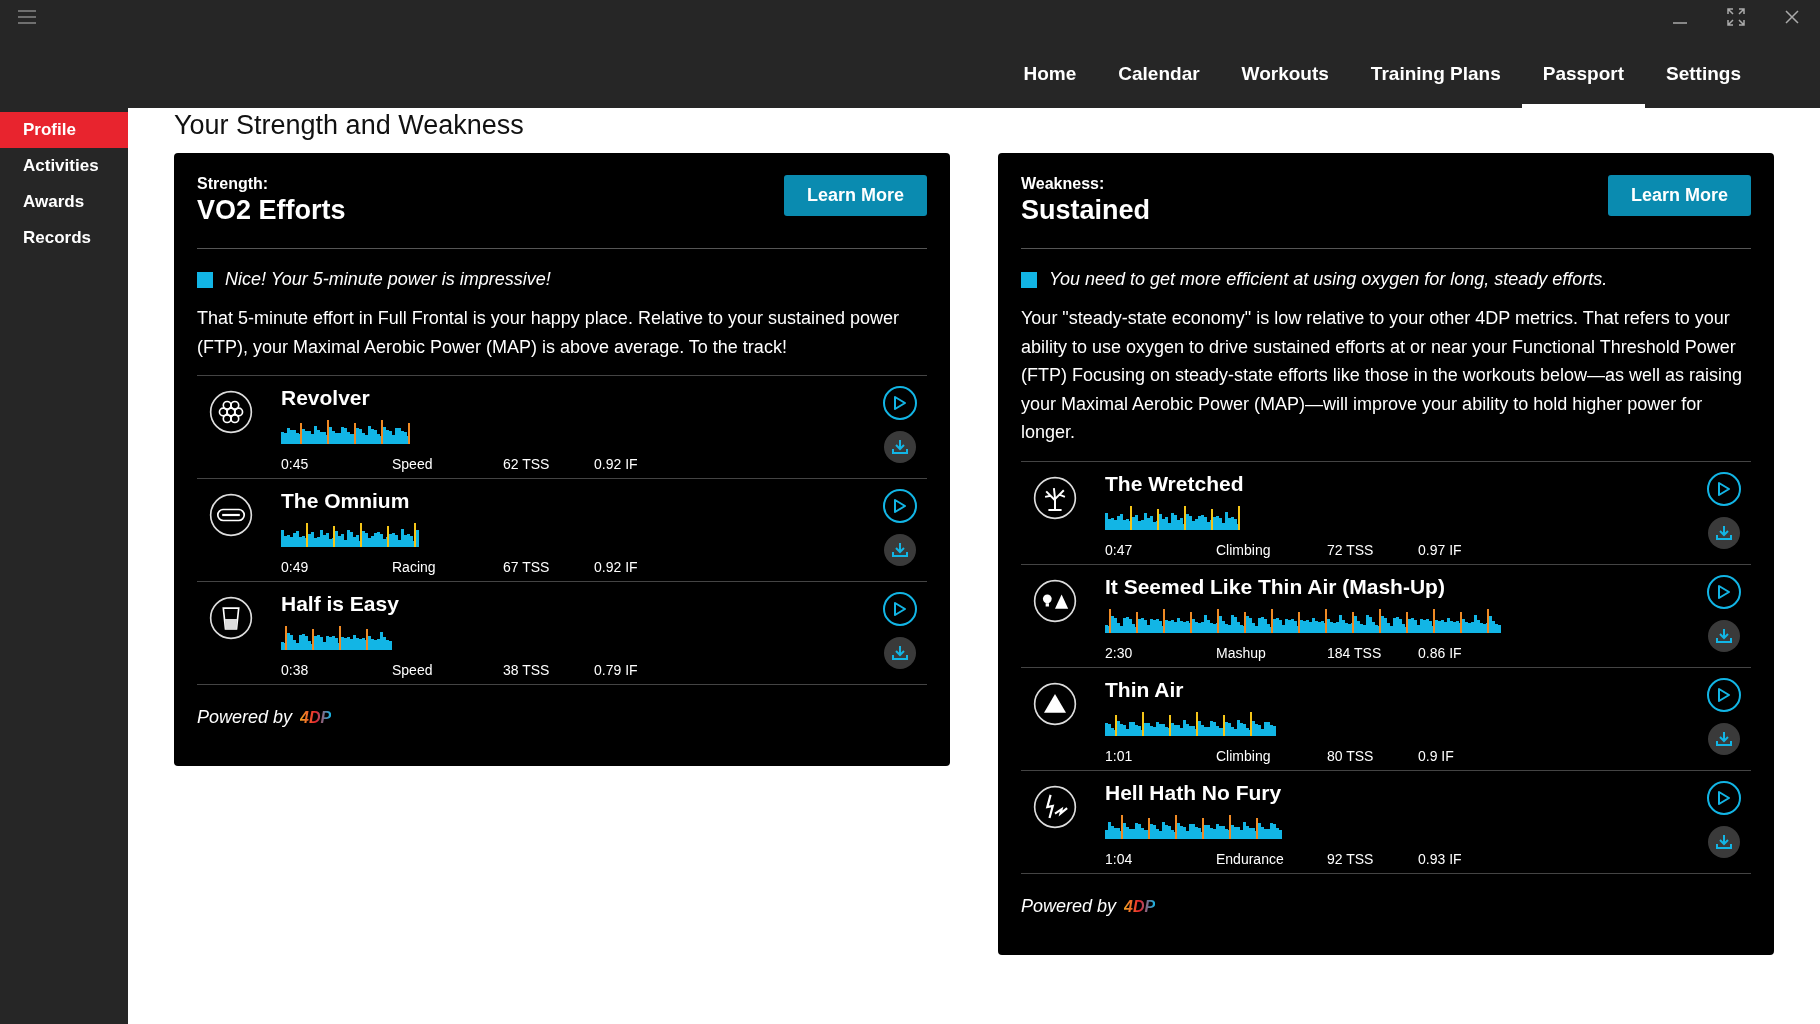 This screenshot has height=1024, width=1820. Describe the element at coordinates (1436, 755) in the screenshot. I see `intensity-text: 0.9 IF` at that location.